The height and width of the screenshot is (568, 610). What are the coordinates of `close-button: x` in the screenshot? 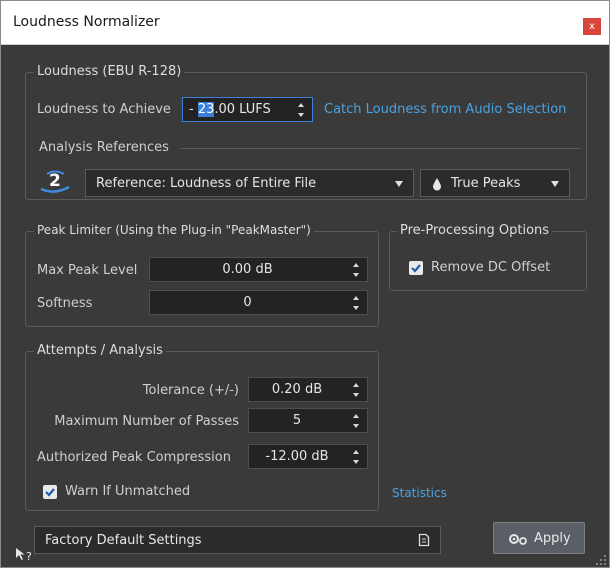 It's located at (592, 26).